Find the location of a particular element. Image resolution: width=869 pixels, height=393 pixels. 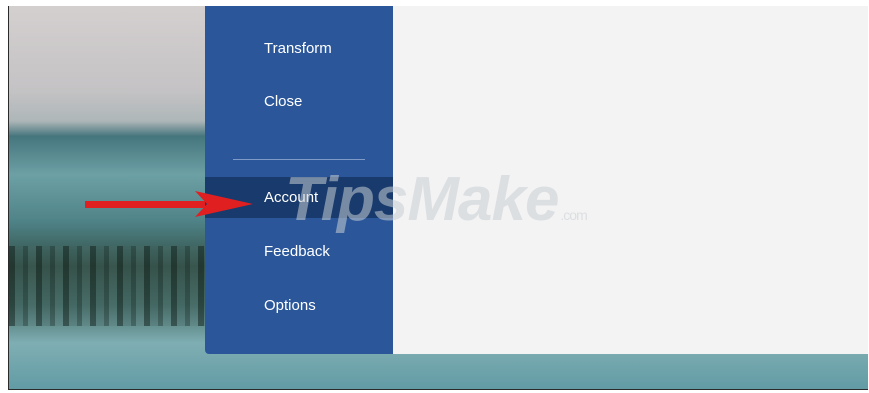

menu-divider is located at coordinates (299, 159).